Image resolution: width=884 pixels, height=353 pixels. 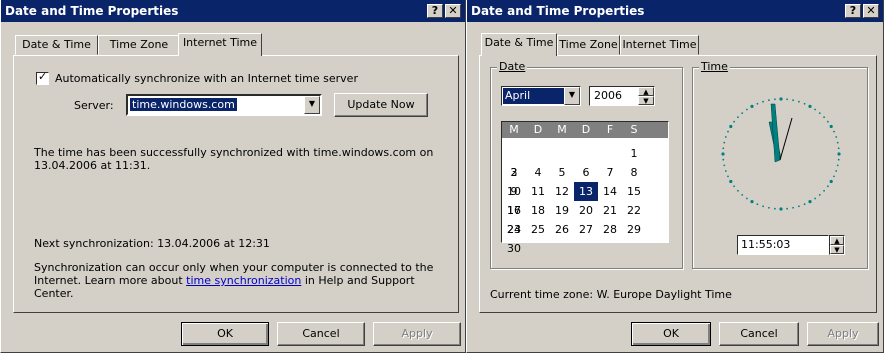 I want to click on update-now-button: Update Now, so click(x=381, y=105).